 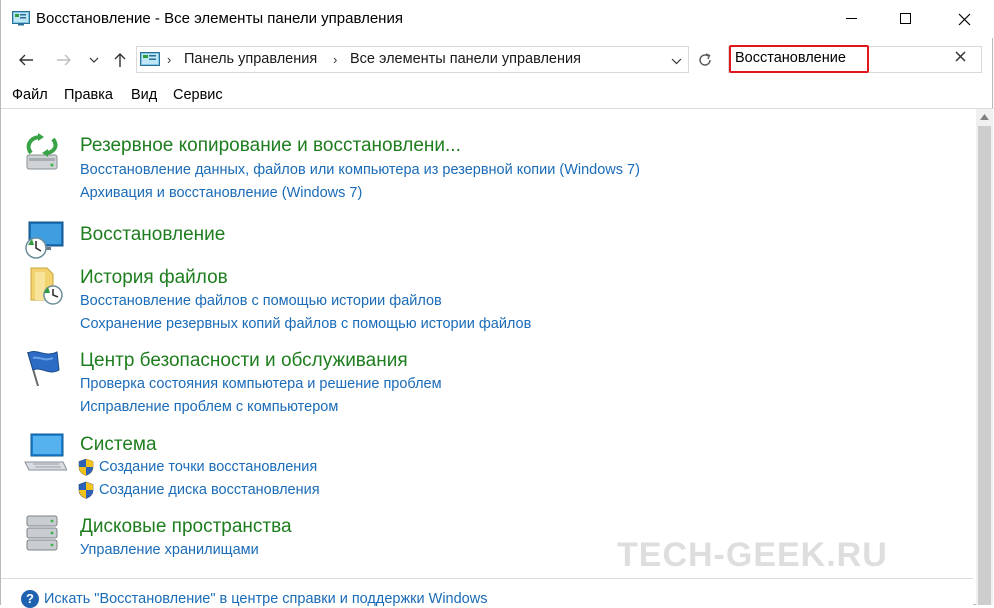 I want to click on arrow-left-icon, so click(x=26, y=60).